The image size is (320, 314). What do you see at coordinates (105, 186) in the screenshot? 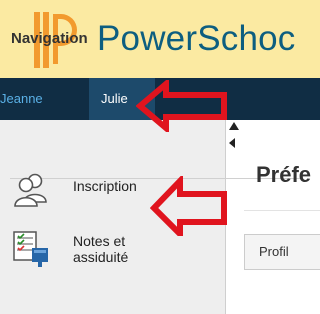
I see `sidebar-item-label: Inscription` at bounding box center [105, 186].